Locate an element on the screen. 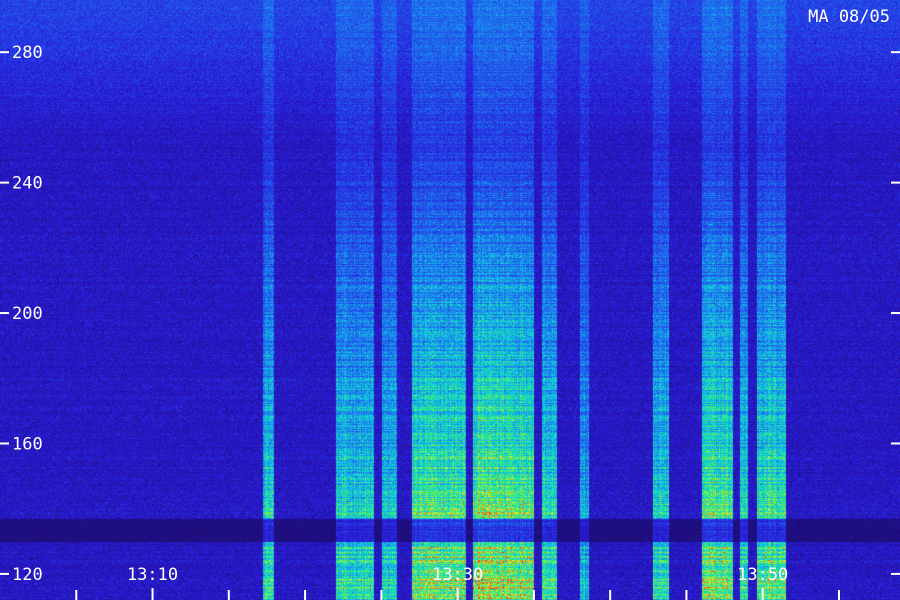 The height and width of the screenshot is (600, 900). x-tick-label: 13:30 is located at coordinates (457, 575).